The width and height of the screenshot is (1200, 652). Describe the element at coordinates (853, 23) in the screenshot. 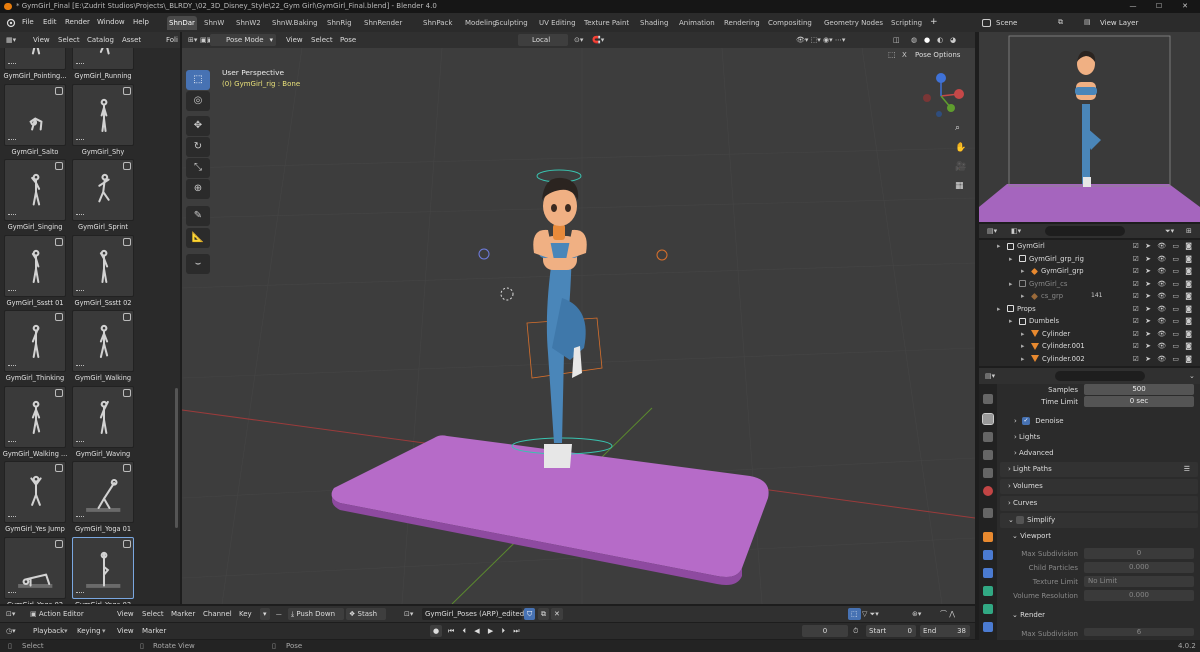

I see `workspace-tab-geometry-nodes: Geometry Nodes` at that location.